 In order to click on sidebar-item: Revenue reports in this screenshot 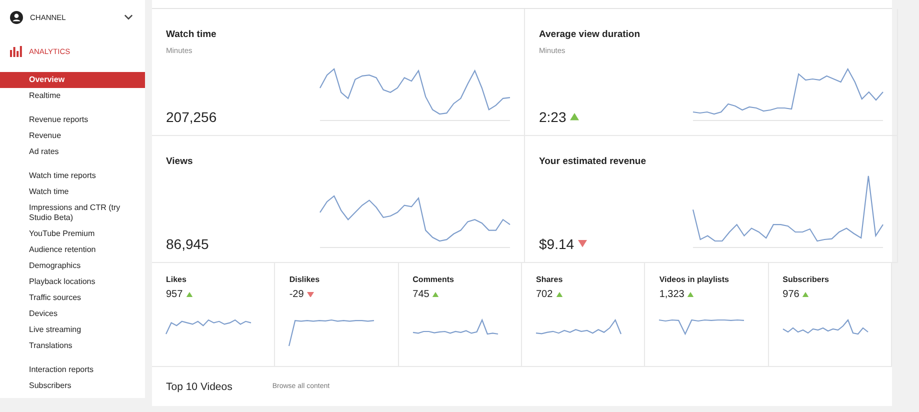, I will do `click(72, 120)`.